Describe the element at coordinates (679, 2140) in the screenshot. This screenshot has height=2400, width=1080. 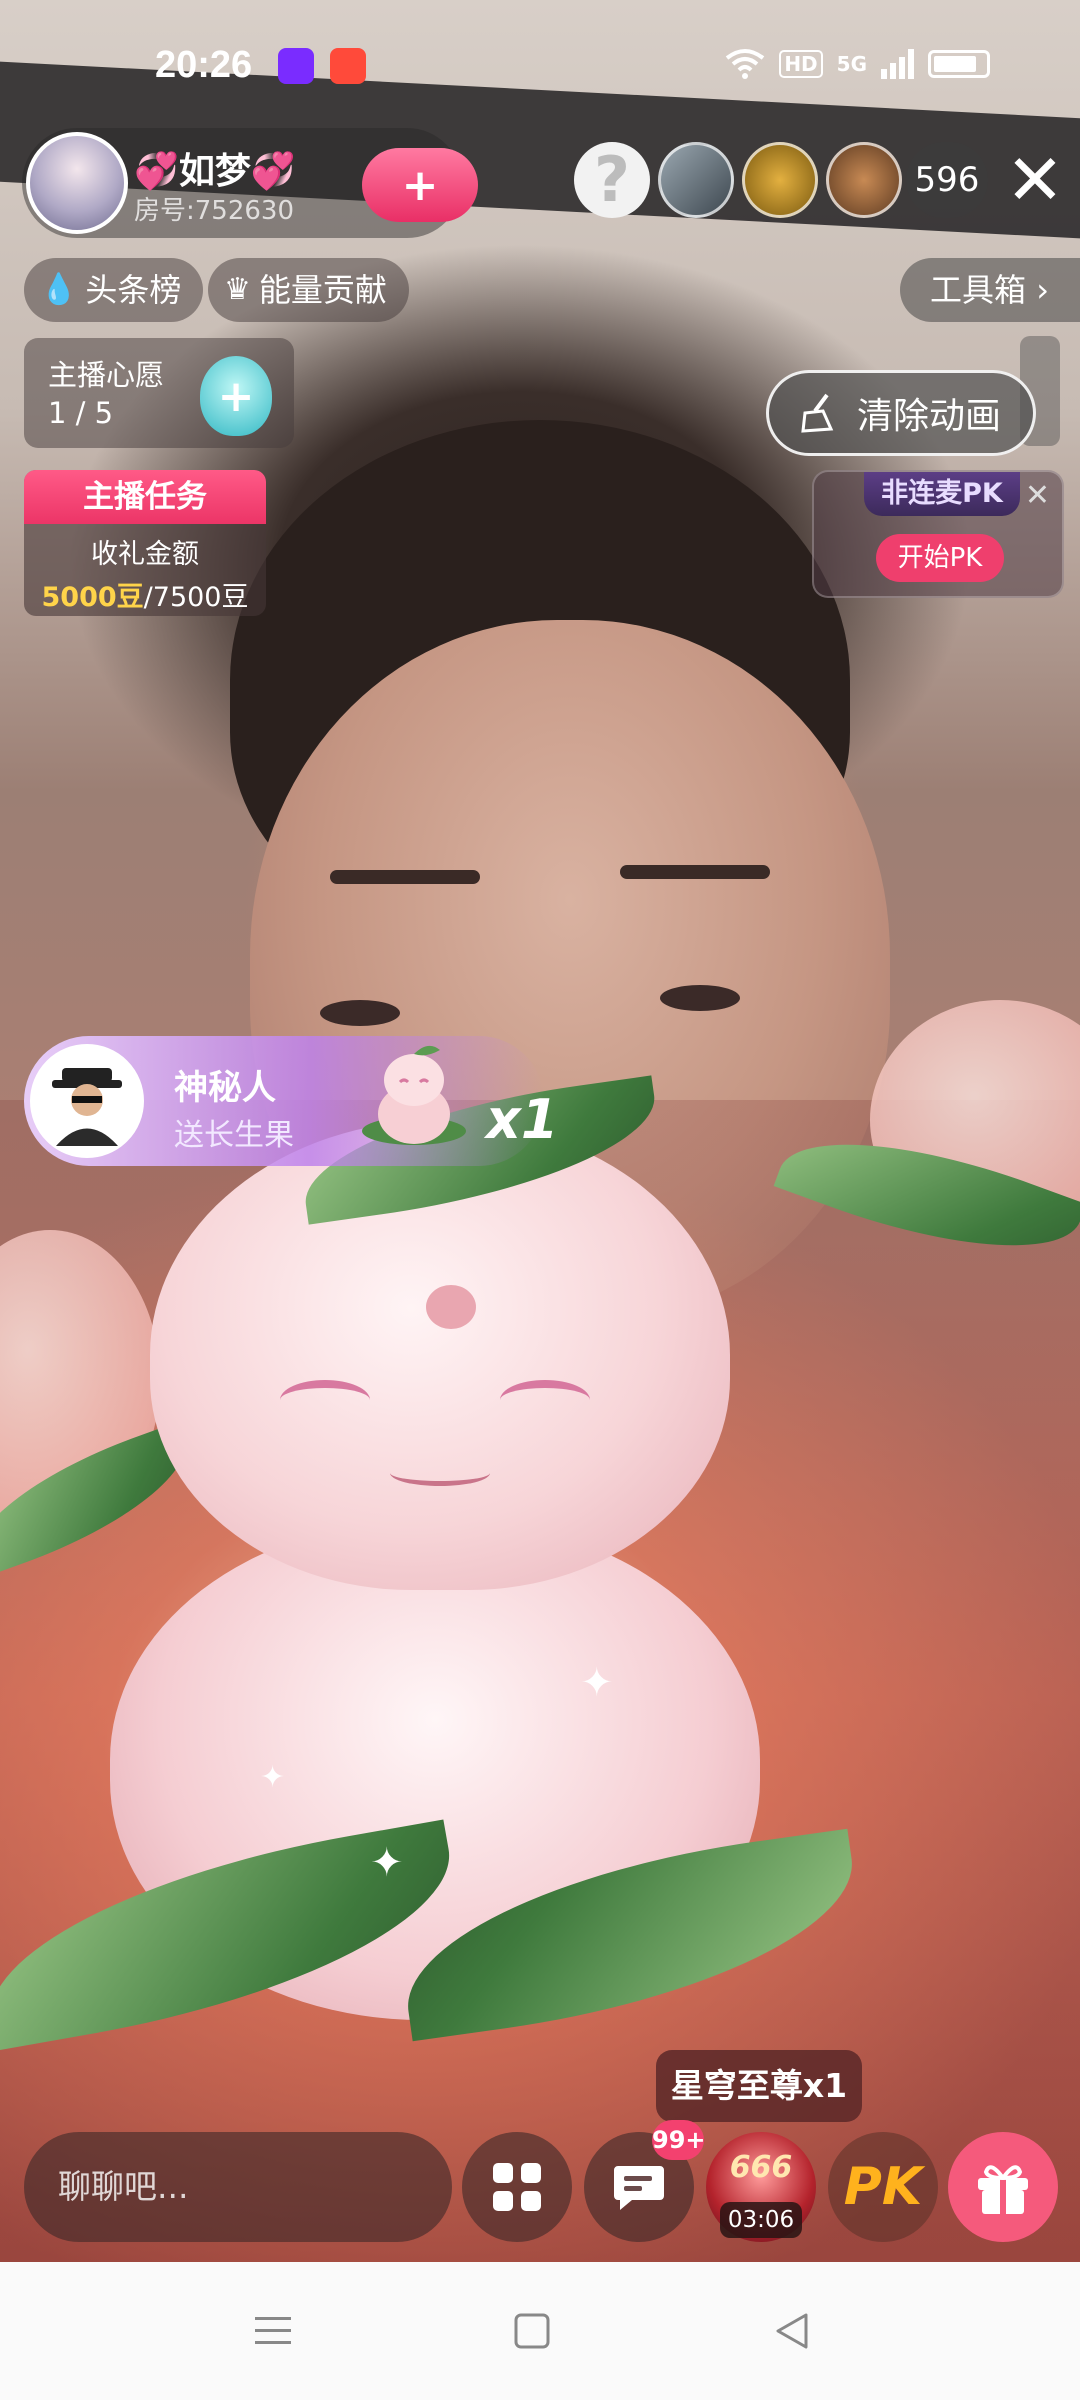
I see `message-count-badge: 99+` at that location.